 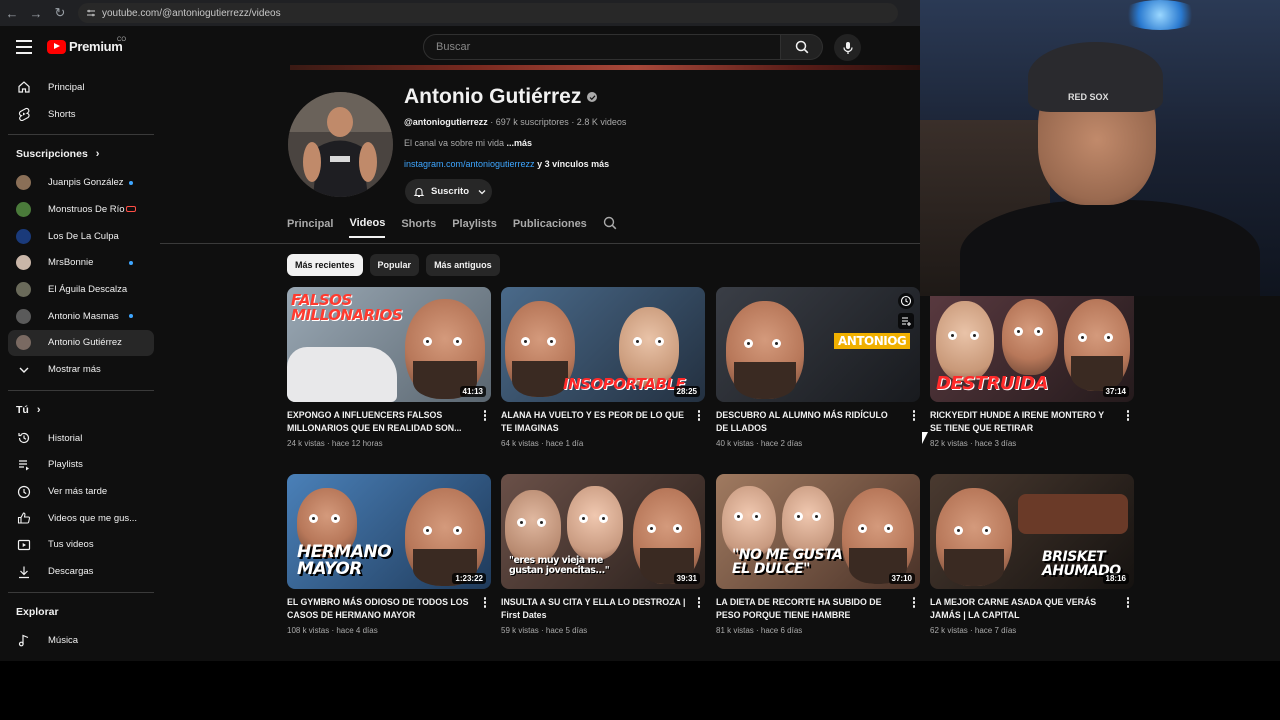 What do you see at coordinates (367, 227) in the screenshot?
I see `tab-videos: Videos` at bounding box center [367, 227].